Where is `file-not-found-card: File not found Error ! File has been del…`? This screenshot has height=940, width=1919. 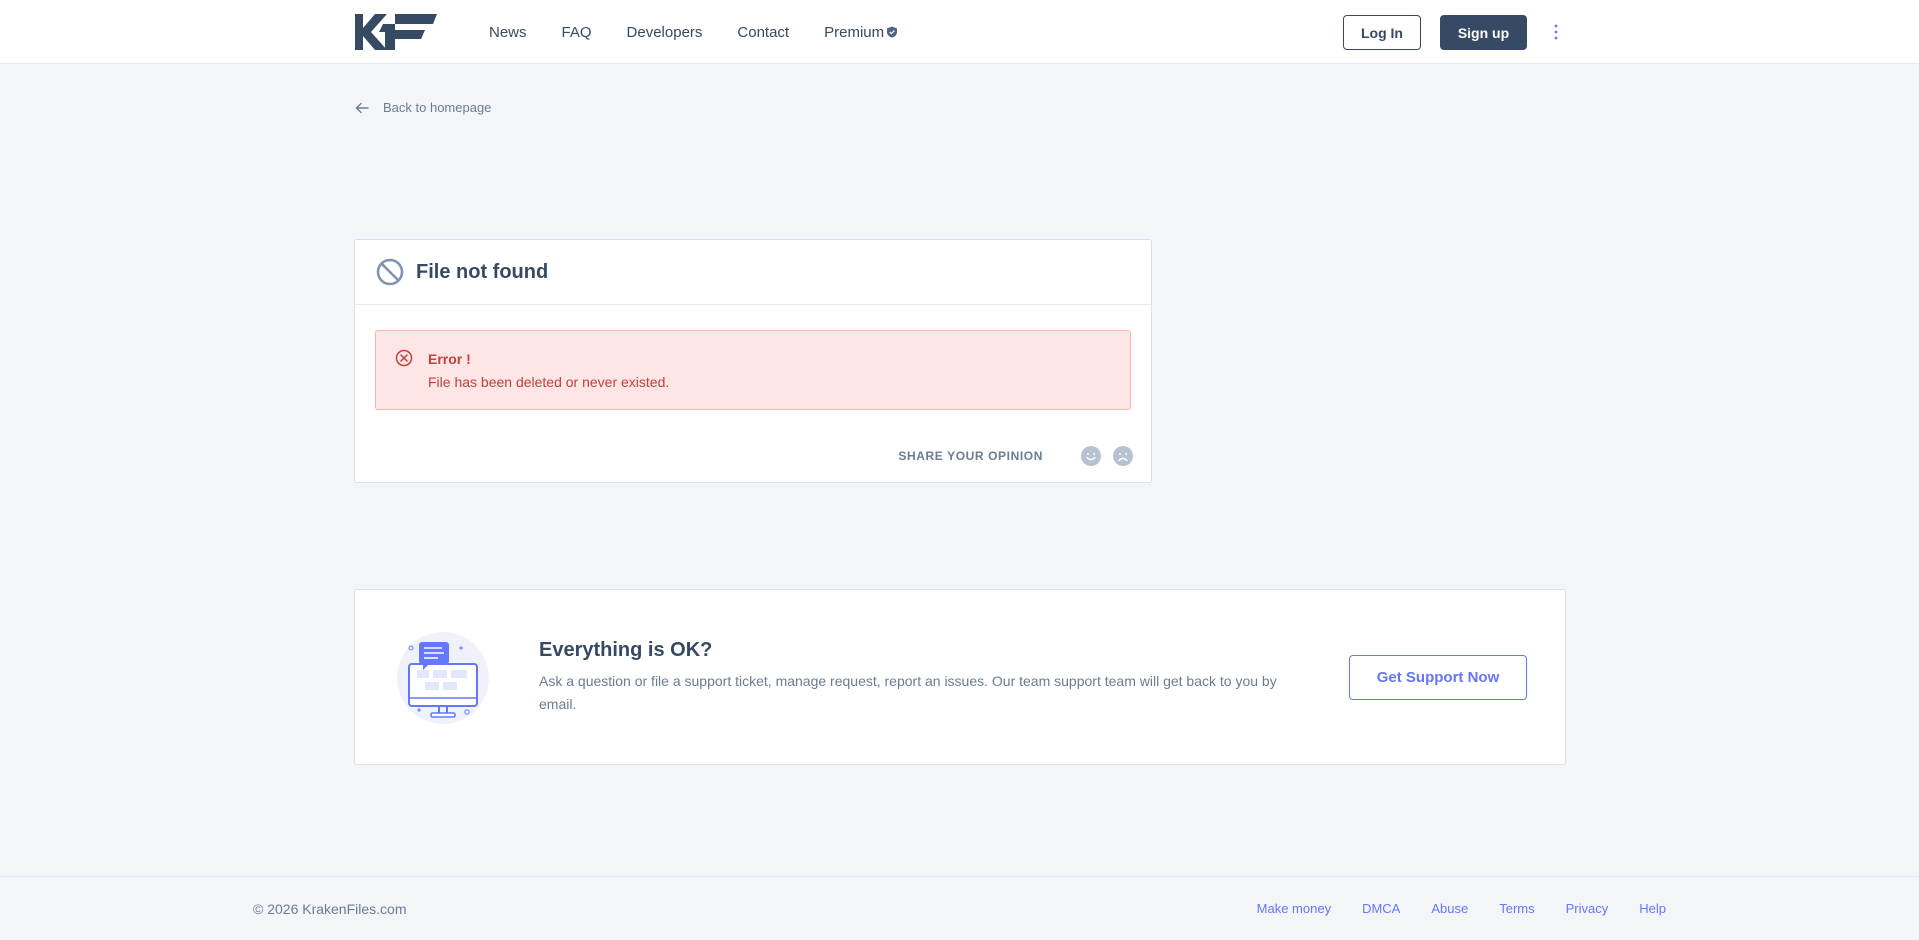 file-not-found-card: File not found Error ! File has been del… is located at coordinates (753, 361).